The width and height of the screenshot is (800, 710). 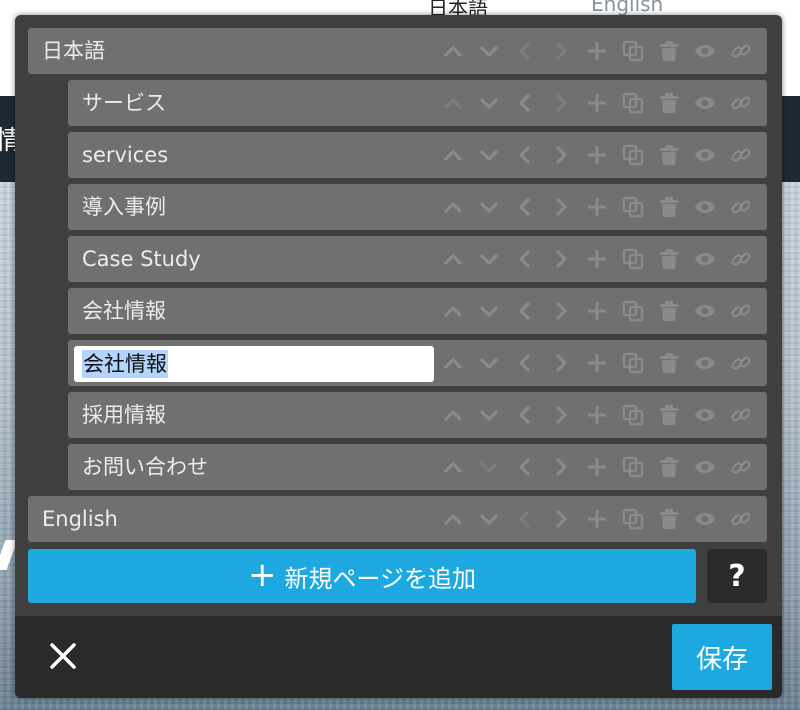 I want to click on page-row: サービス, so click(x=417, y=103).